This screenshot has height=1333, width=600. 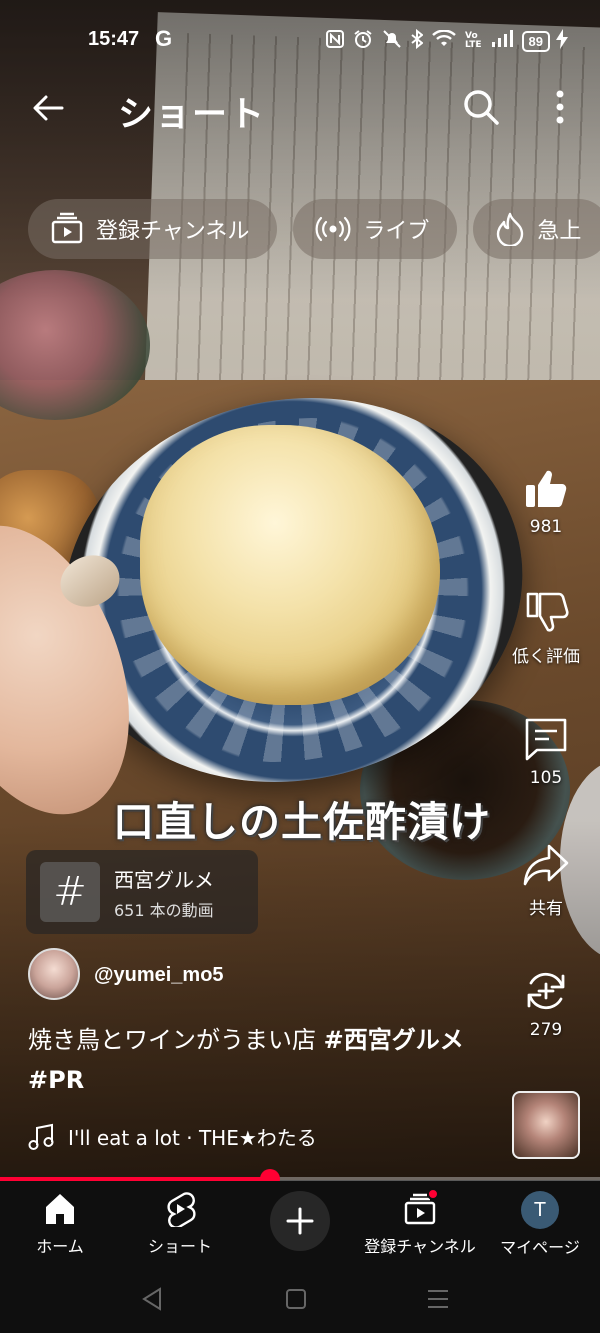 I want to click on chip-label: 登録チャンネル, so click(x=173, y=231).